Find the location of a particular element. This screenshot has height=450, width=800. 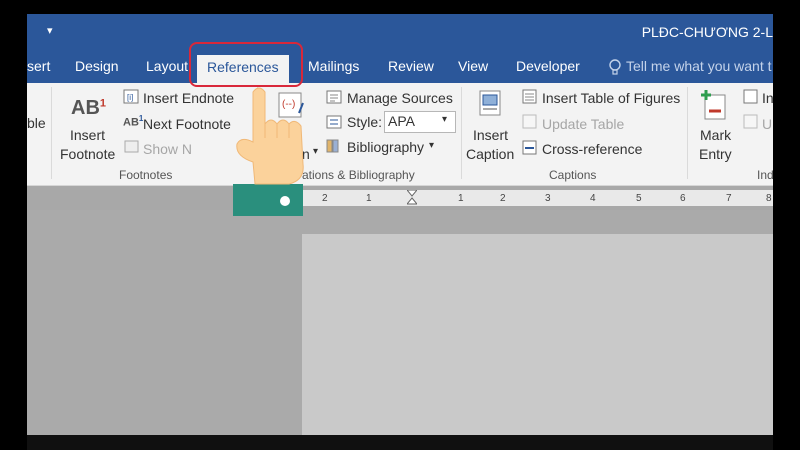

style-dropdown-value: APA is located at coordinates (401, 121).